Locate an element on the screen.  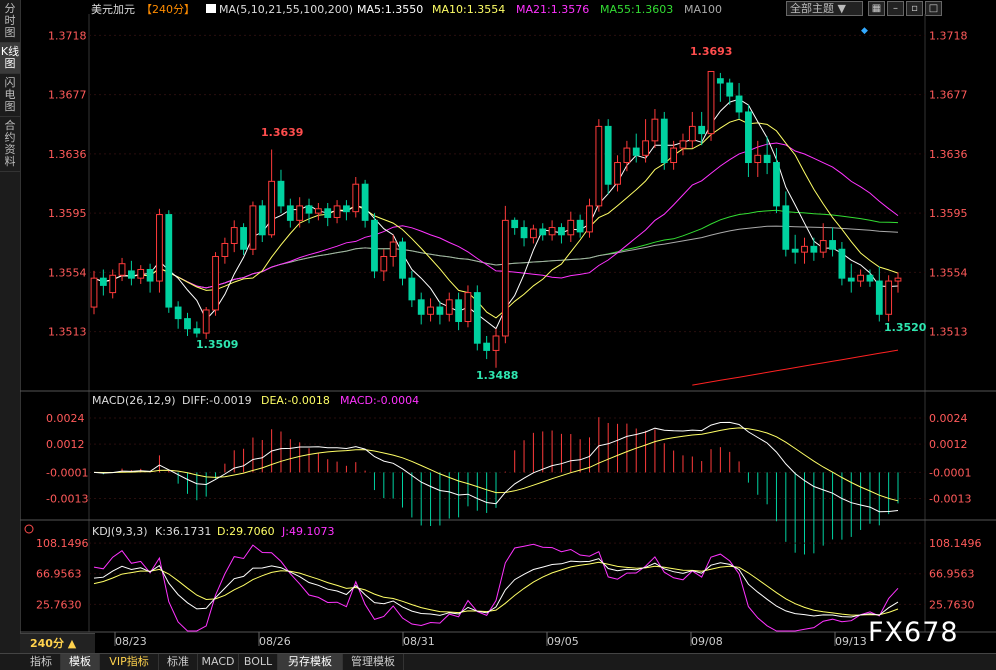
macd-label-right: 0.0012 is located at coordinates (948, 444).